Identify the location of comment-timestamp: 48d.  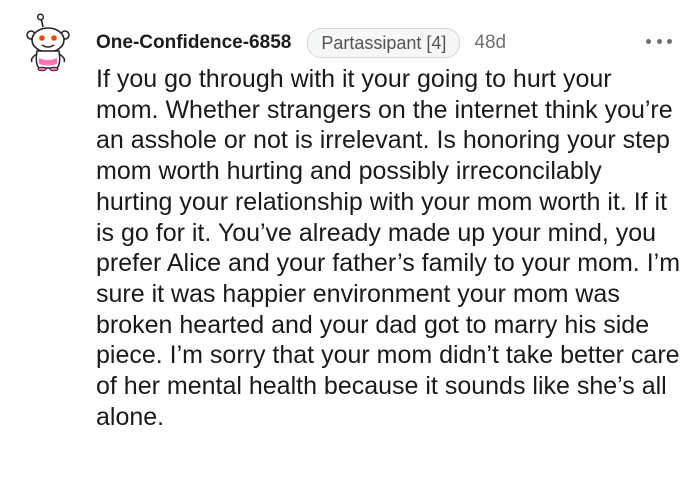
(490, 43).